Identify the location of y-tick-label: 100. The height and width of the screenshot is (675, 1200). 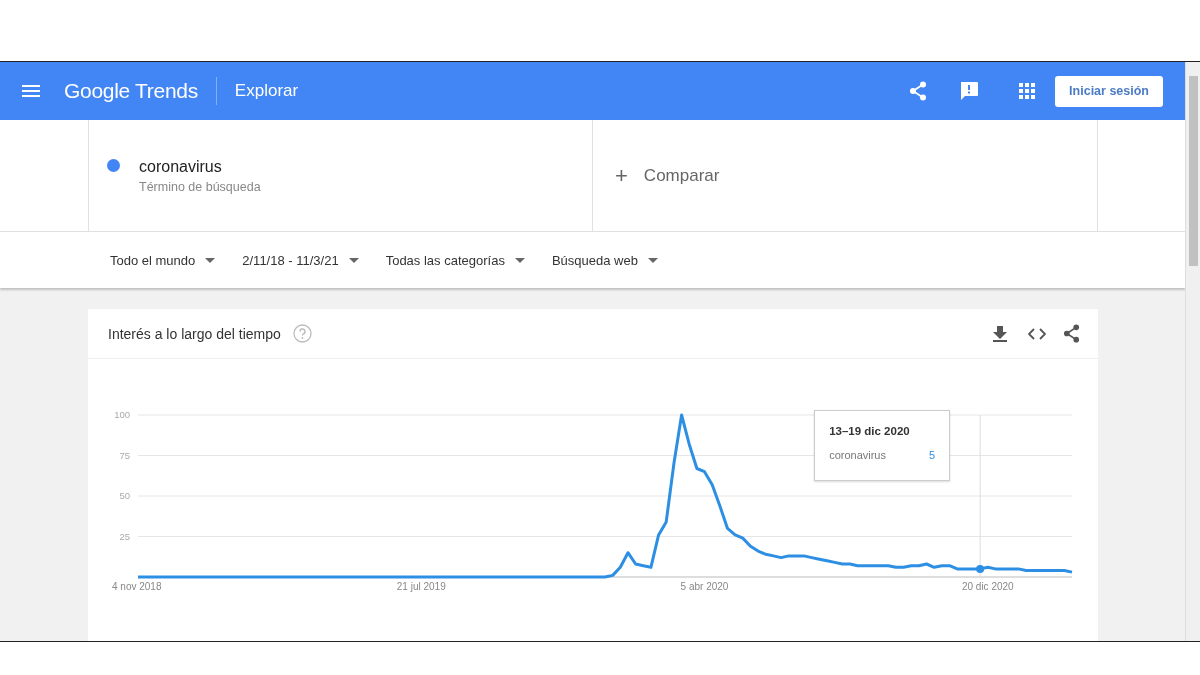
(122, 414).